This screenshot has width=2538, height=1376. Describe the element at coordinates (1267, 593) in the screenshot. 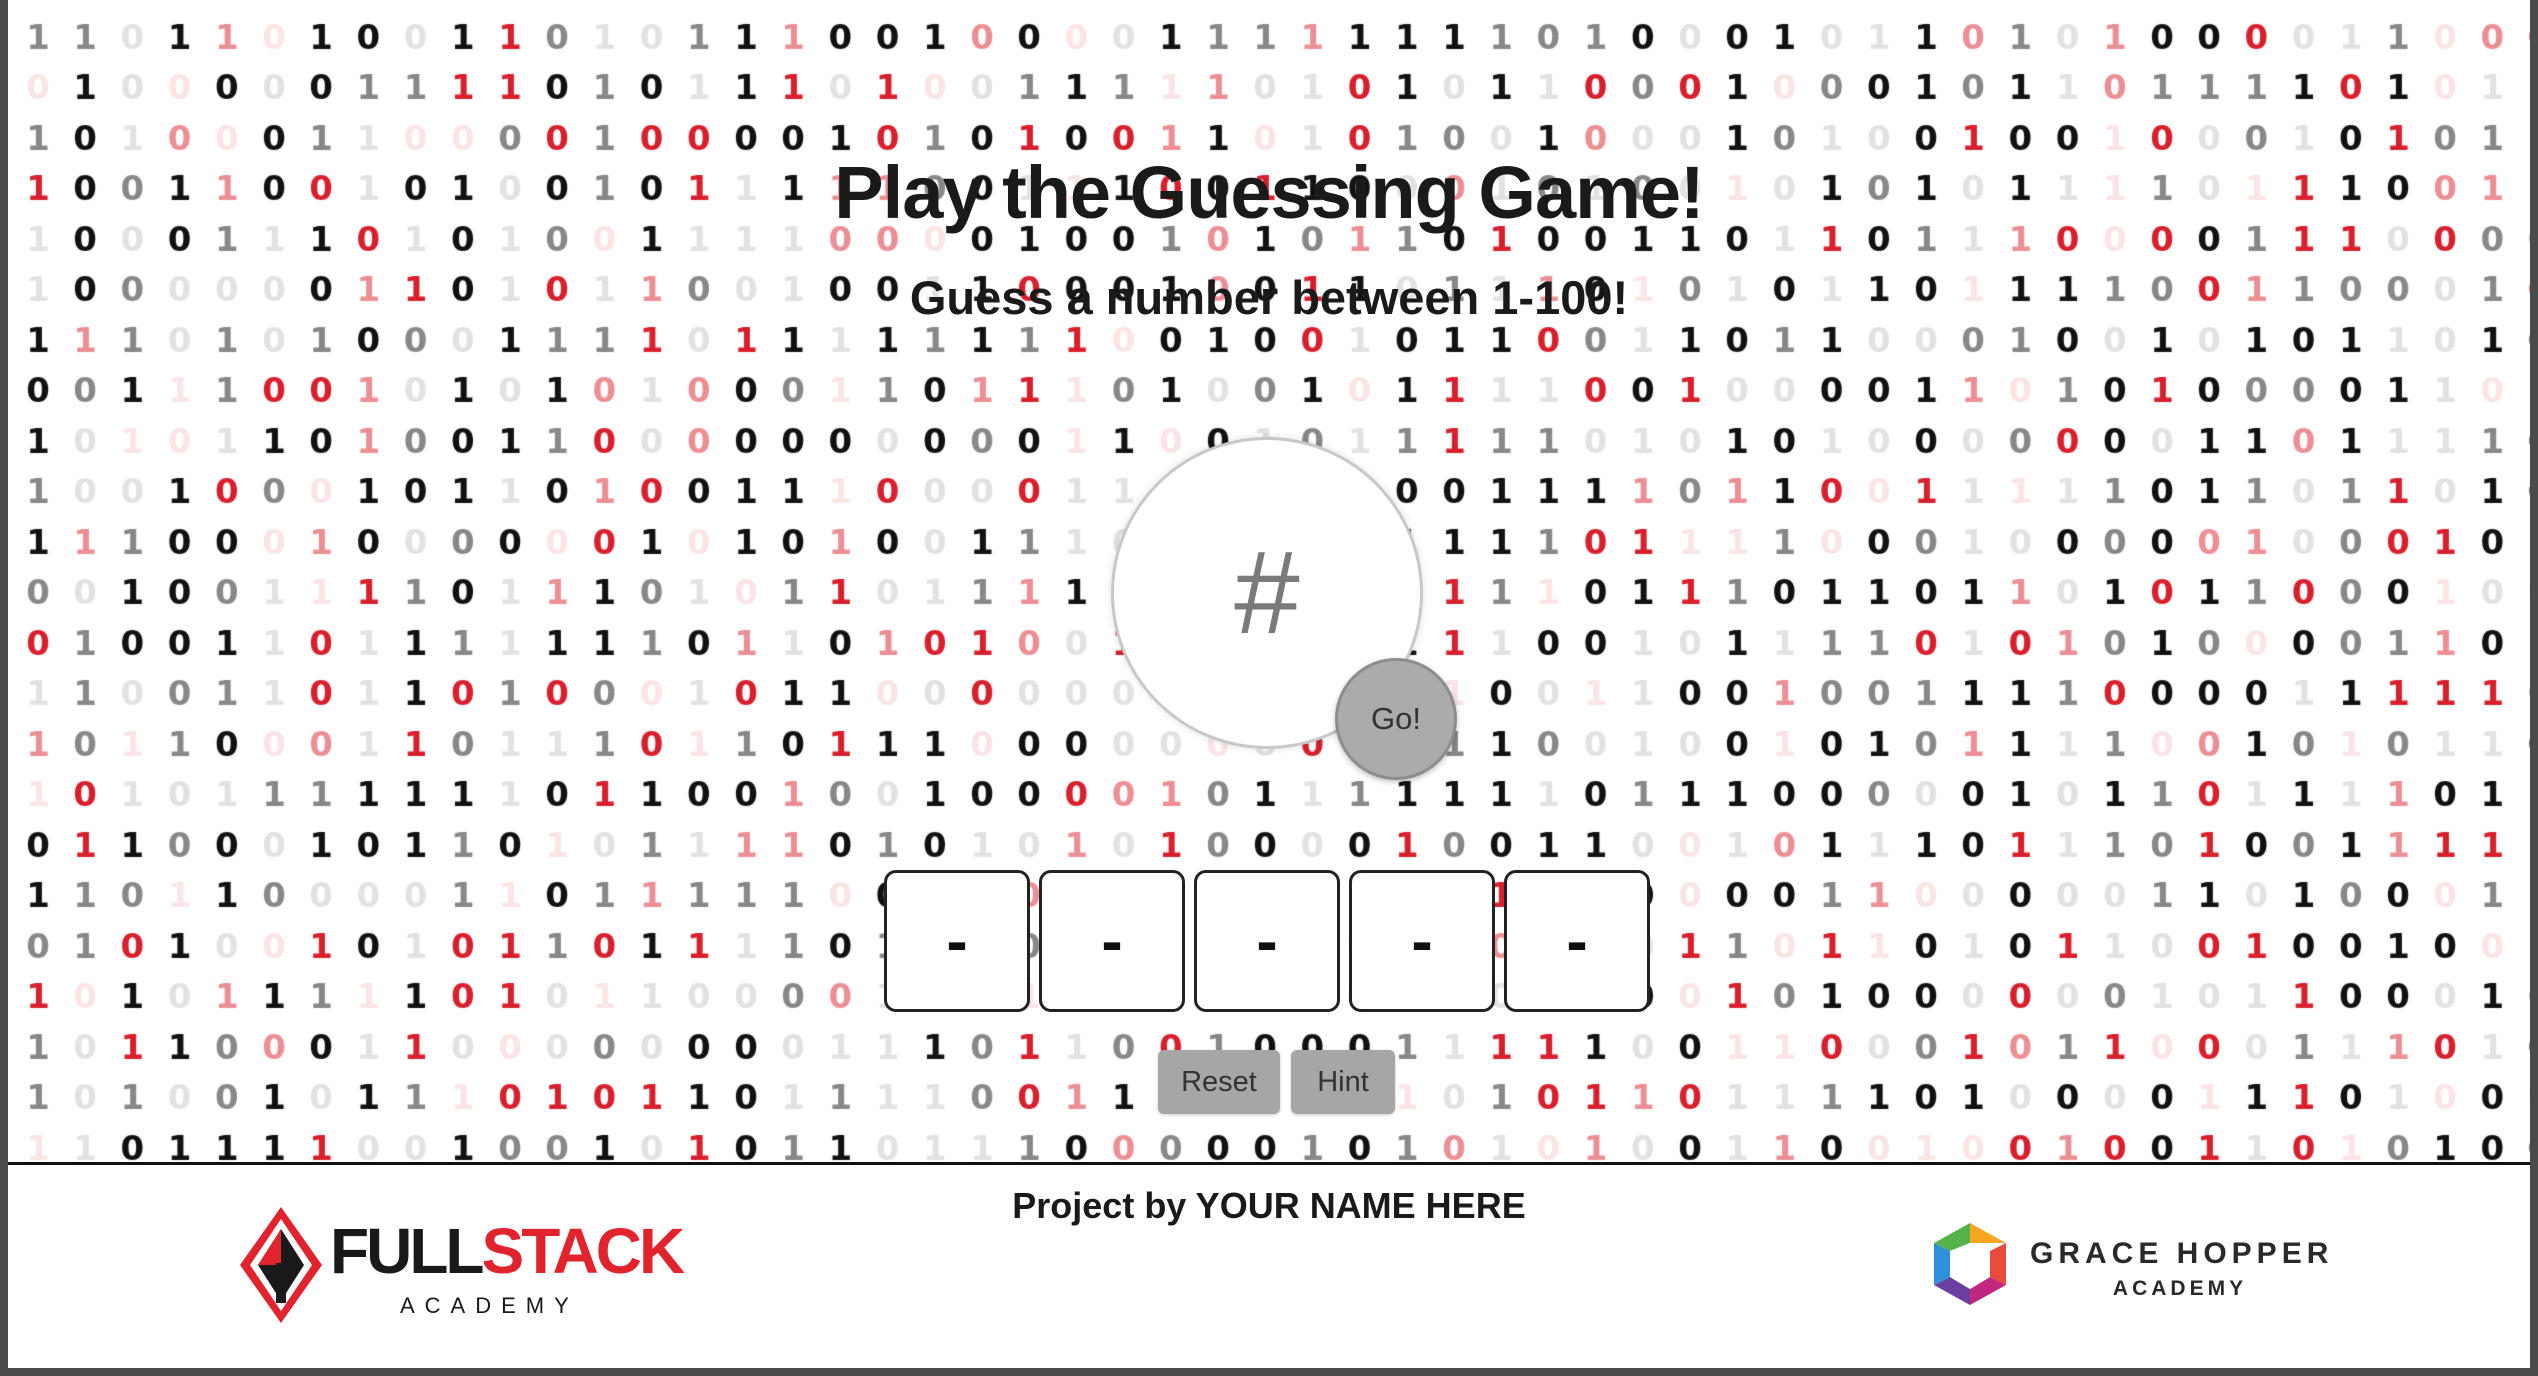

I see `guess-input` at that location.